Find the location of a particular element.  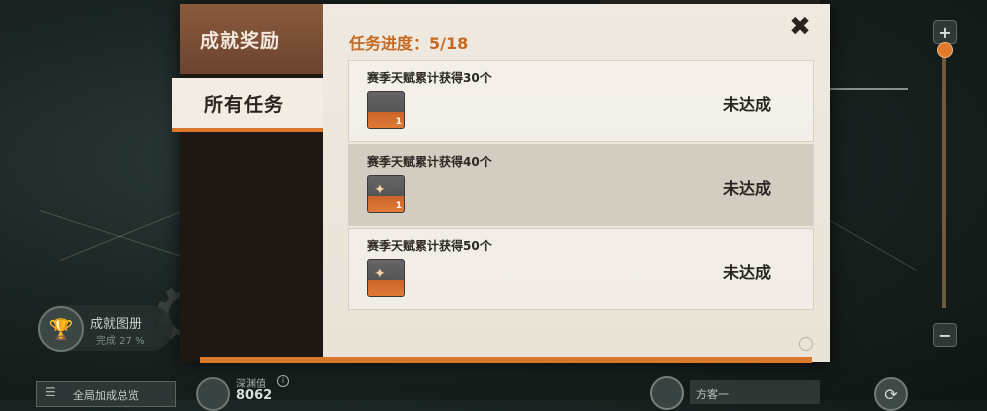

global-bonus-button: ☰ 全局加成总览 is located at coordinates (106, 394).